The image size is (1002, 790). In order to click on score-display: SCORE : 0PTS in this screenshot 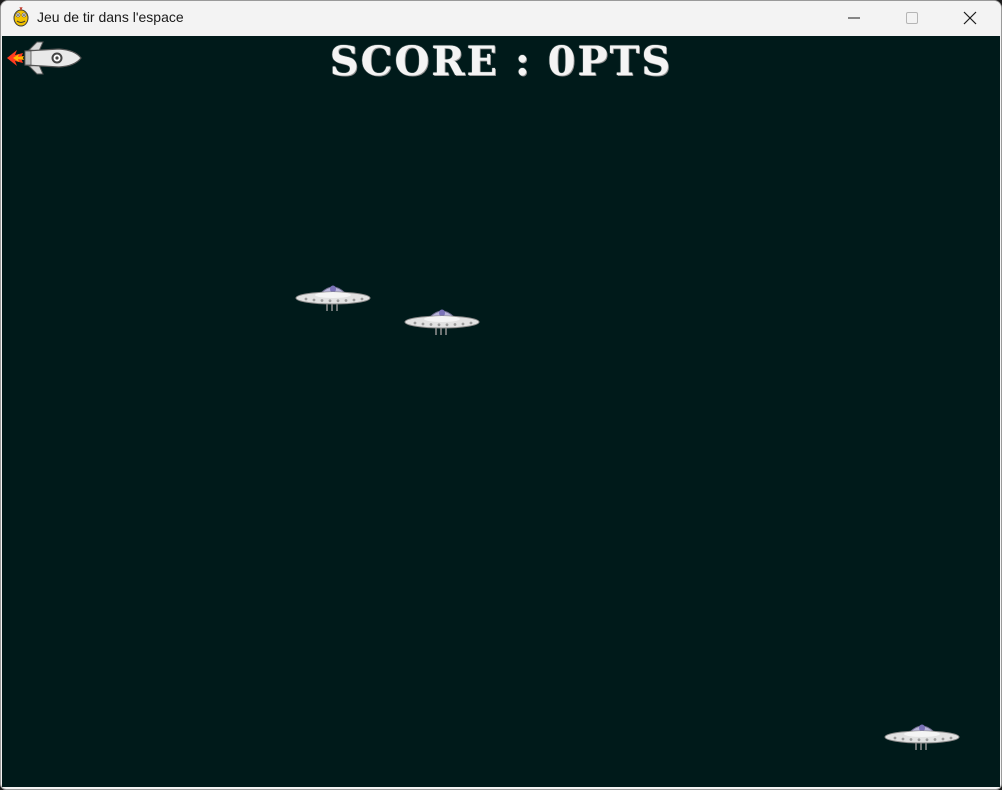, I will do `click(501, 61)`.